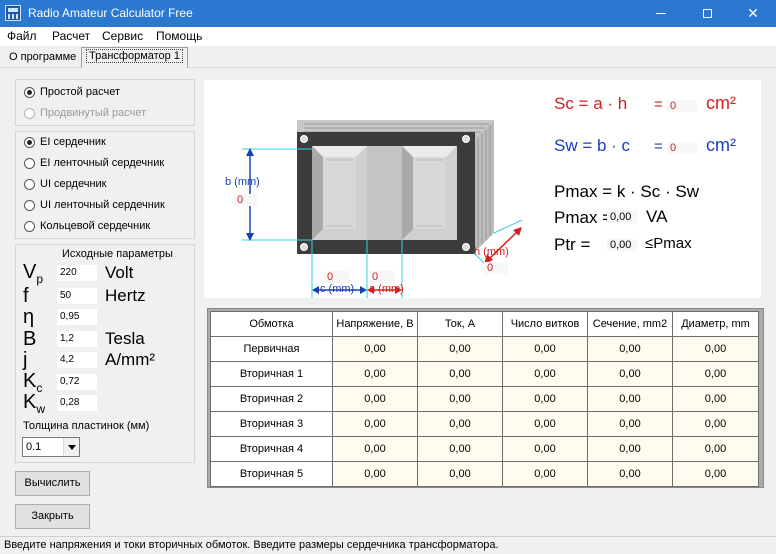 Image resolution: width=776 pixels, height=554 pixels. Describe the element at coordinates (375, 324) in the screenshot. I see `col-header: Напряжение, В` at that location.